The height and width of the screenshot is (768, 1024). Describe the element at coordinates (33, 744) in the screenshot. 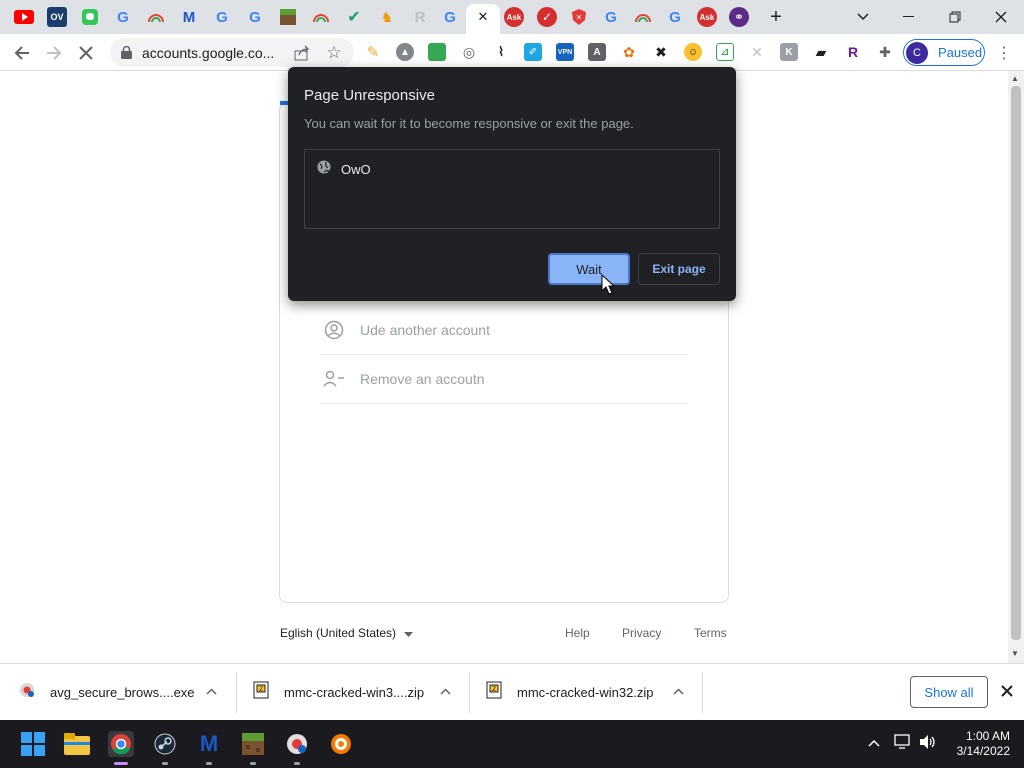

I see `windows-start-icon` at that location.